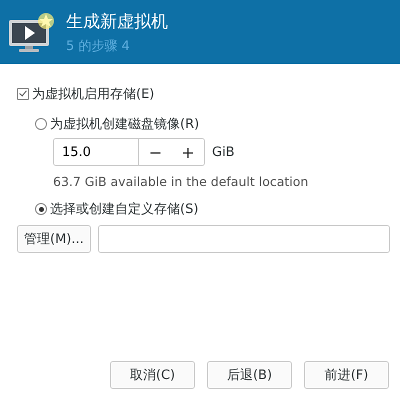 Image resolution: width=400 pixels, height=400 pixels. I want to click on monitor-star-icon, so click(31, 33).